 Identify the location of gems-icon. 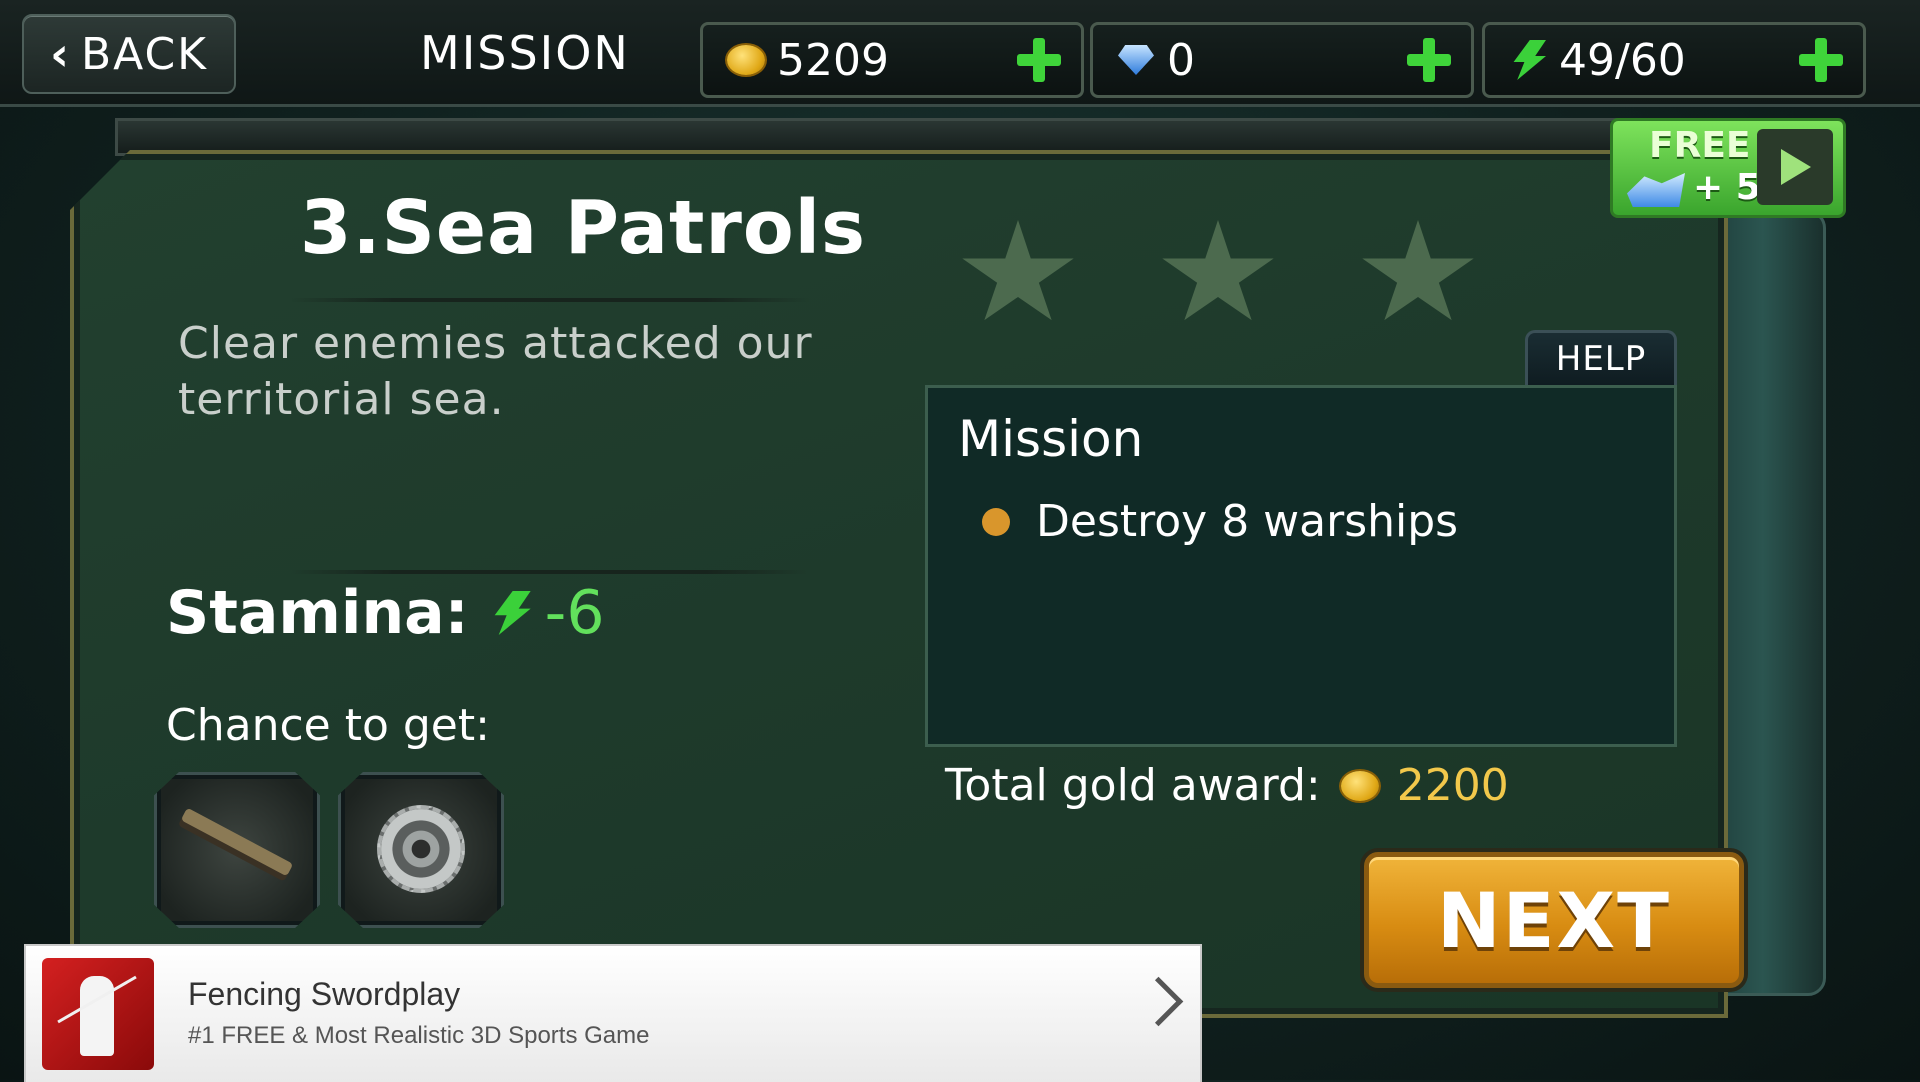
(1656, 190).